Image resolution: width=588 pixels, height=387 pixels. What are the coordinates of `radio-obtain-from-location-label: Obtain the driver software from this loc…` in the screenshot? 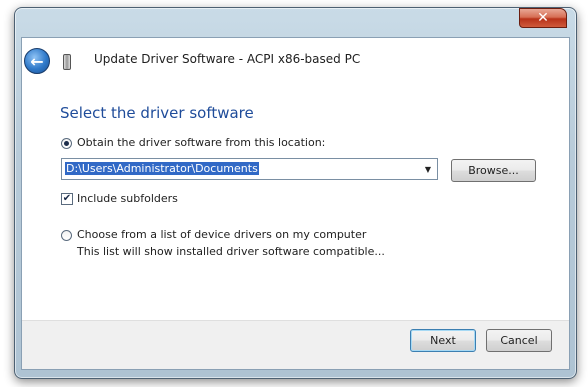 It's located at (201, 142).